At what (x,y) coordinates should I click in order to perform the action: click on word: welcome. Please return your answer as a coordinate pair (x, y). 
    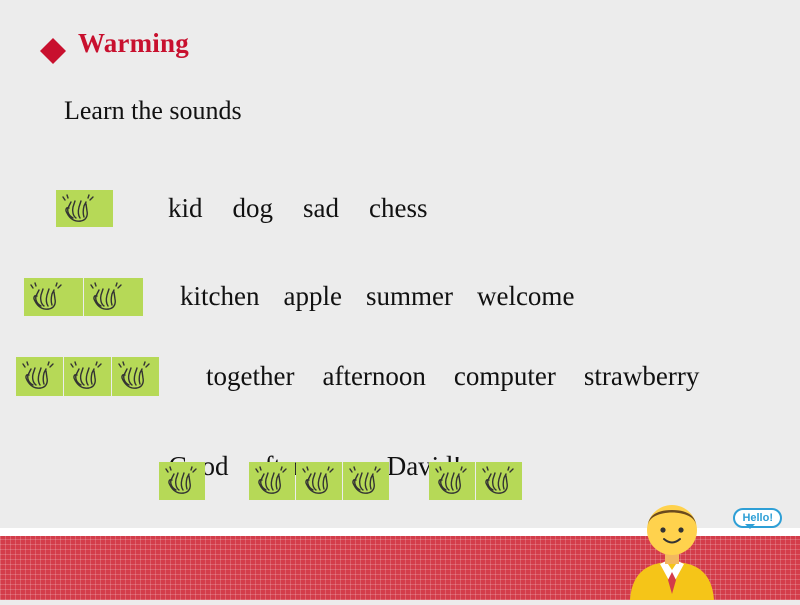
    Looking at the image, I should click on (525, 296).